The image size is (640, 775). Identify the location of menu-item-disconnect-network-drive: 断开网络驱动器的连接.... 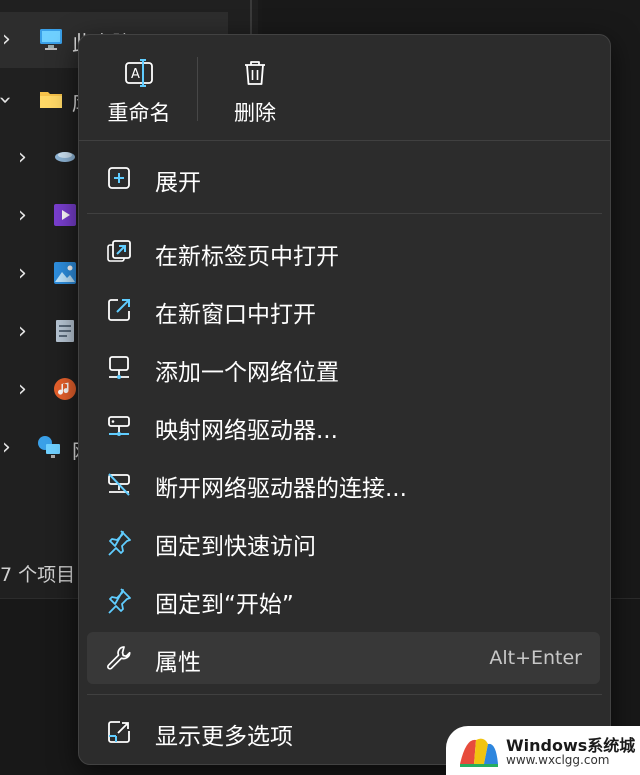
(343, 484).